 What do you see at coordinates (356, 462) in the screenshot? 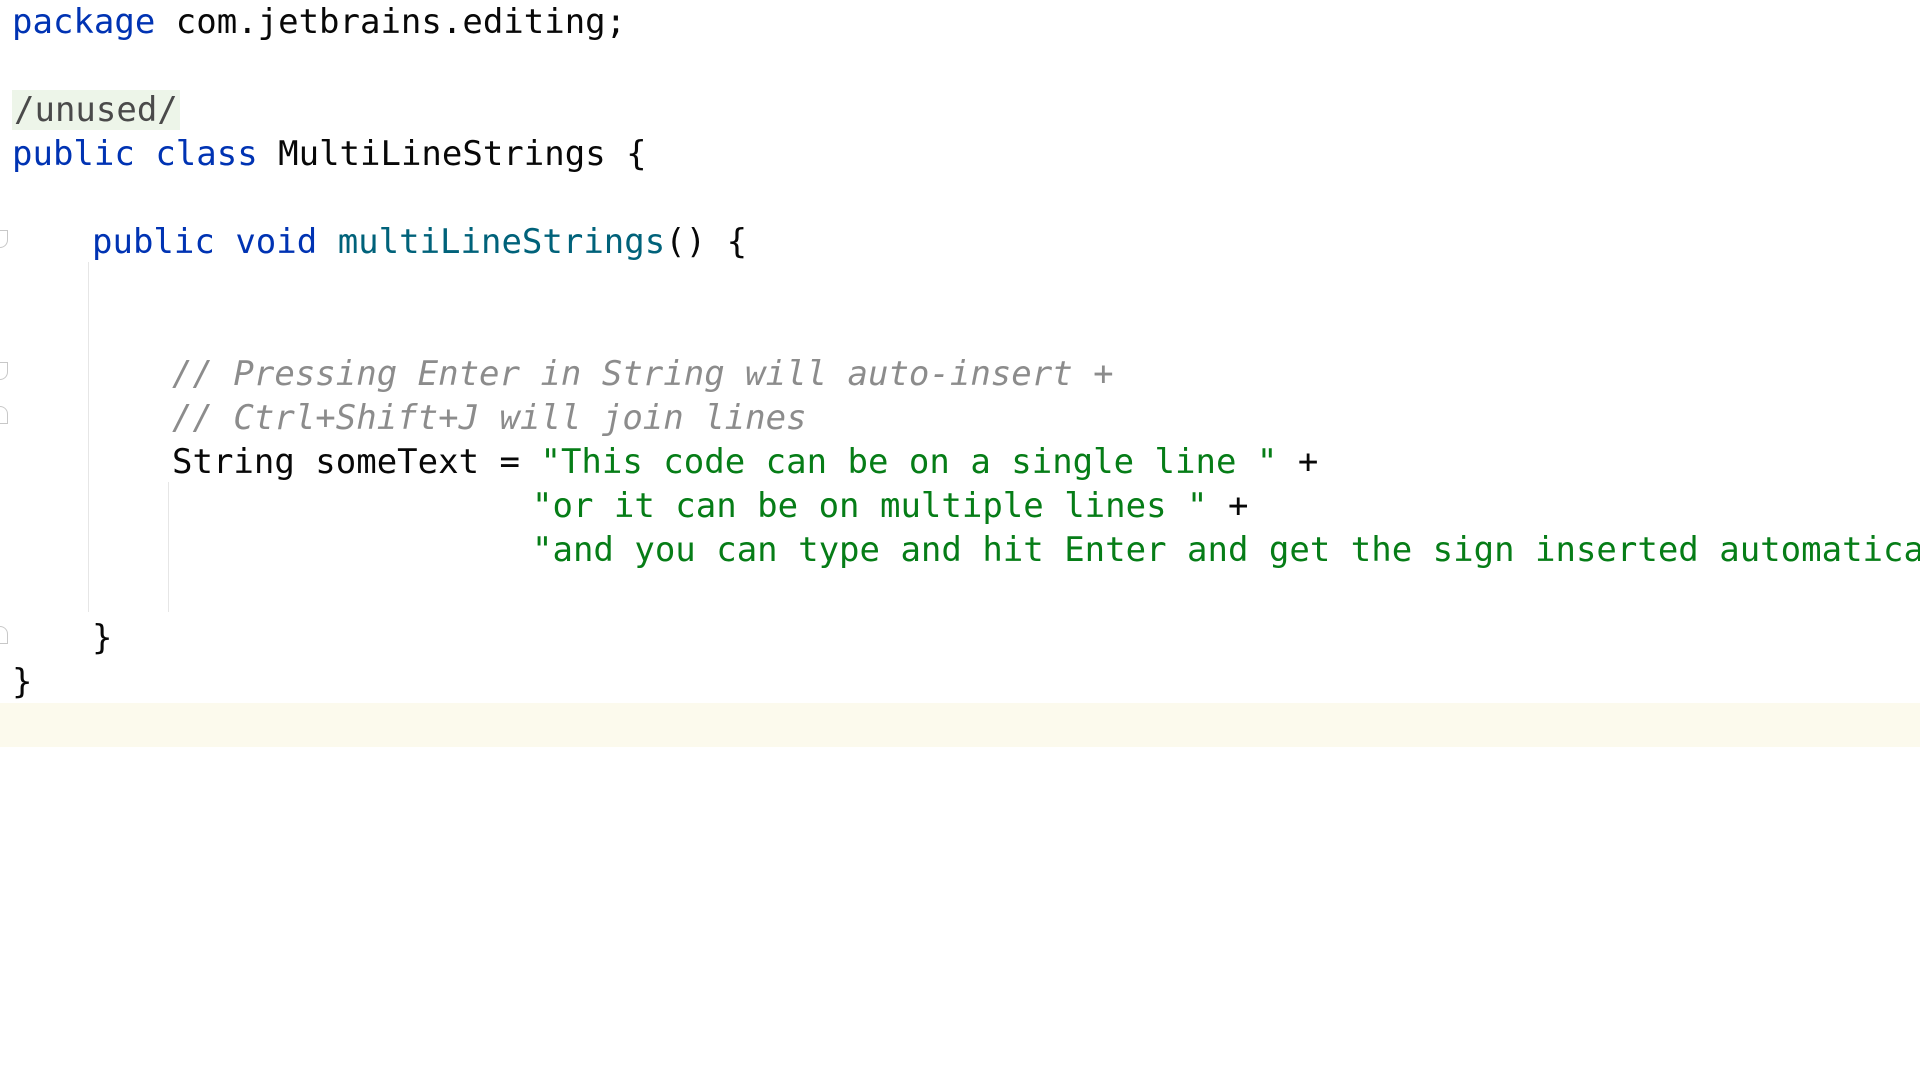
I see `variable-declaration: String someText =` at bounding box center [356, 462].